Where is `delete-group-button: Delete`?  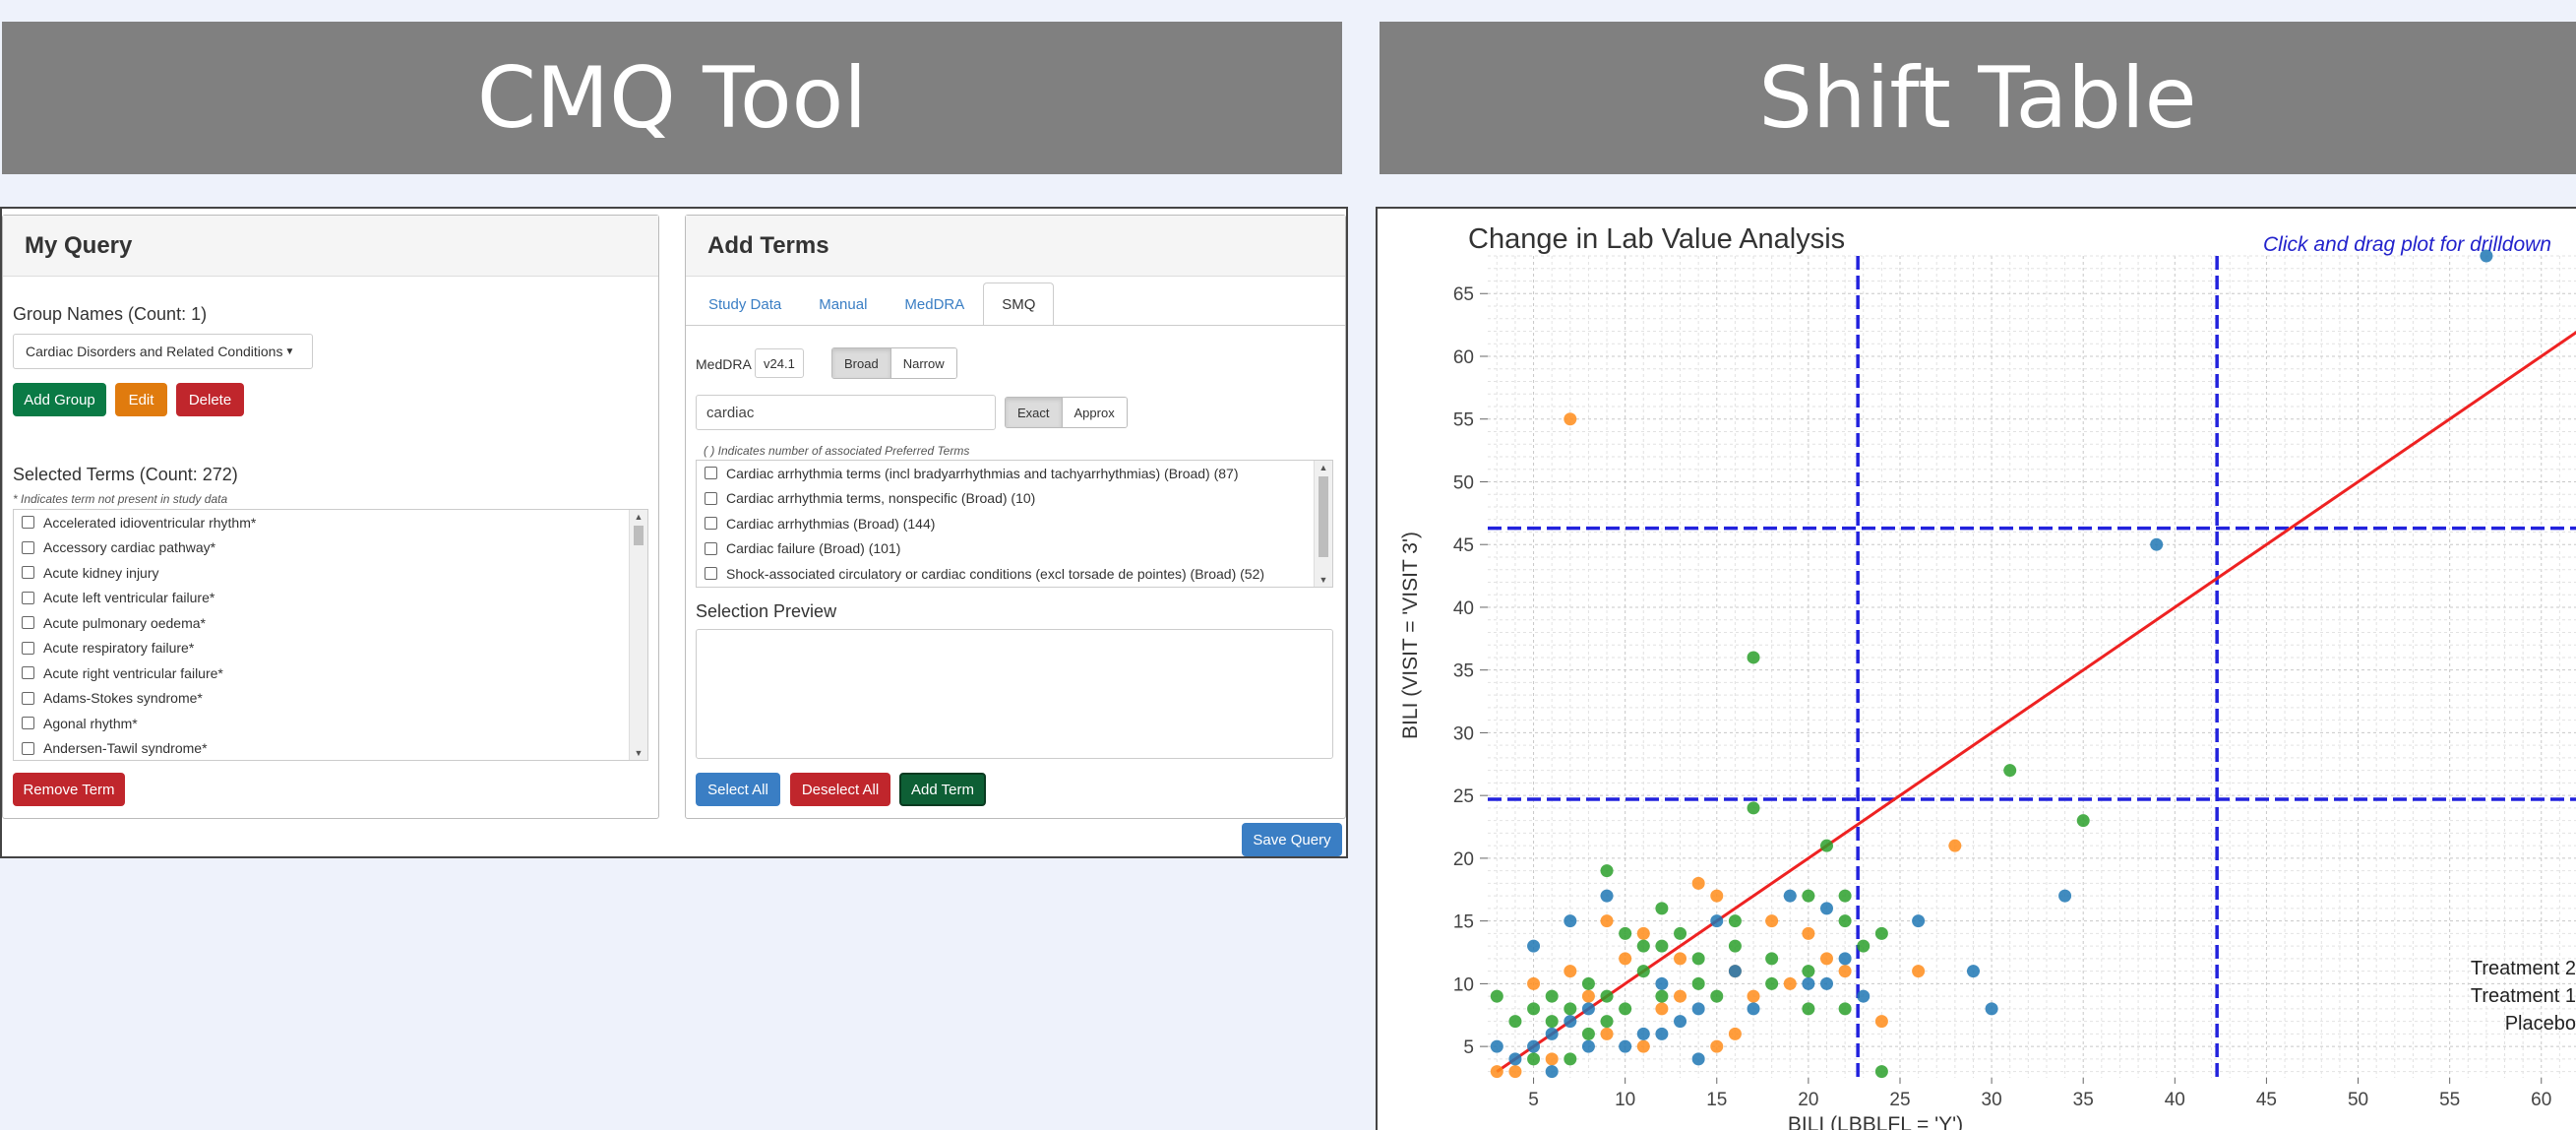 delete-group-button: Delete is located at coordinates (210, 400).